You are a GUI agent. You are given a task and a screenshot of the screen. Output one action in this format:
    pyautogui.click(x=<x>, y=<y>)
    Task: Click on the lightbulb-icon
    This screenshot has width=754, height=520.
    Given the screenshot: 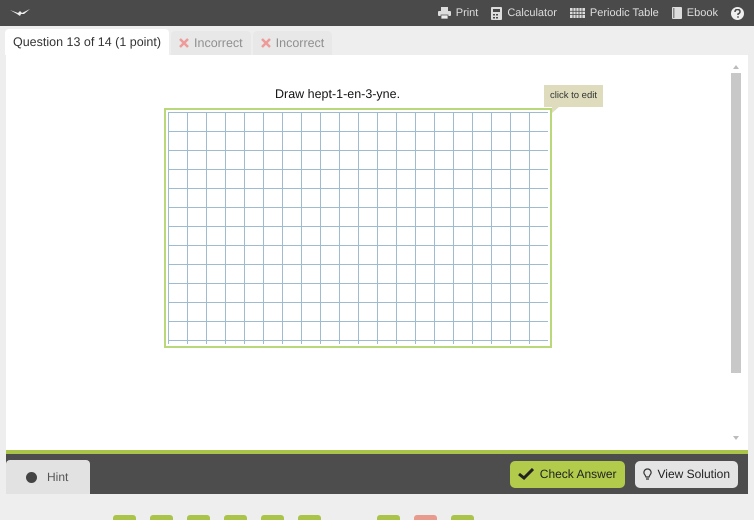 What is the action you would take?
    pyautogui.click(x=647, y=474)
    